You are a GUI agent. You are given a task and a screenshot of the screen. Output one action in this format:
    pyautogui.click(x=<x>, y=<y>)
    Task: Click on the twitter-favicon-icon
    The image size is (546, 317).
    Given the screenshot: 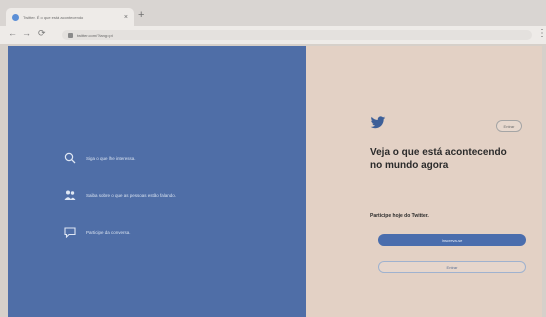 What is the action you would take?
    pyautogui.click(x=15, y=17)
    